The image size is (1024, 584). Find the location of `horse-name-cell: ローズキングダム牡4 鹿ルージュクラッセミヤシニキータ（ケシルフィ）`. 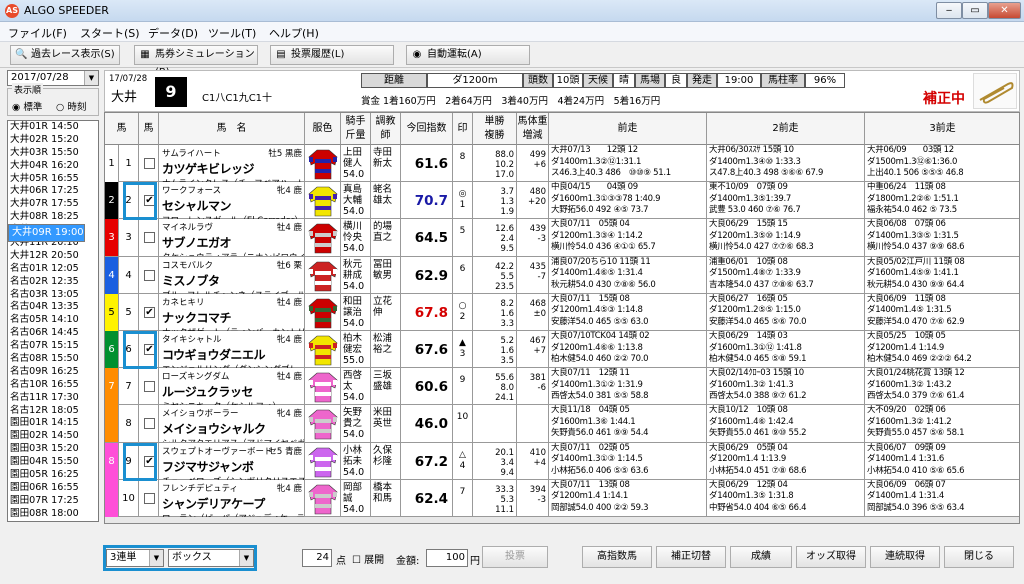

horse-name-cell: ローズキングダム牡4 鹿ルージュクラッセミヤシニキータ（ケシルフィ） is located at coordinates (232, 387).